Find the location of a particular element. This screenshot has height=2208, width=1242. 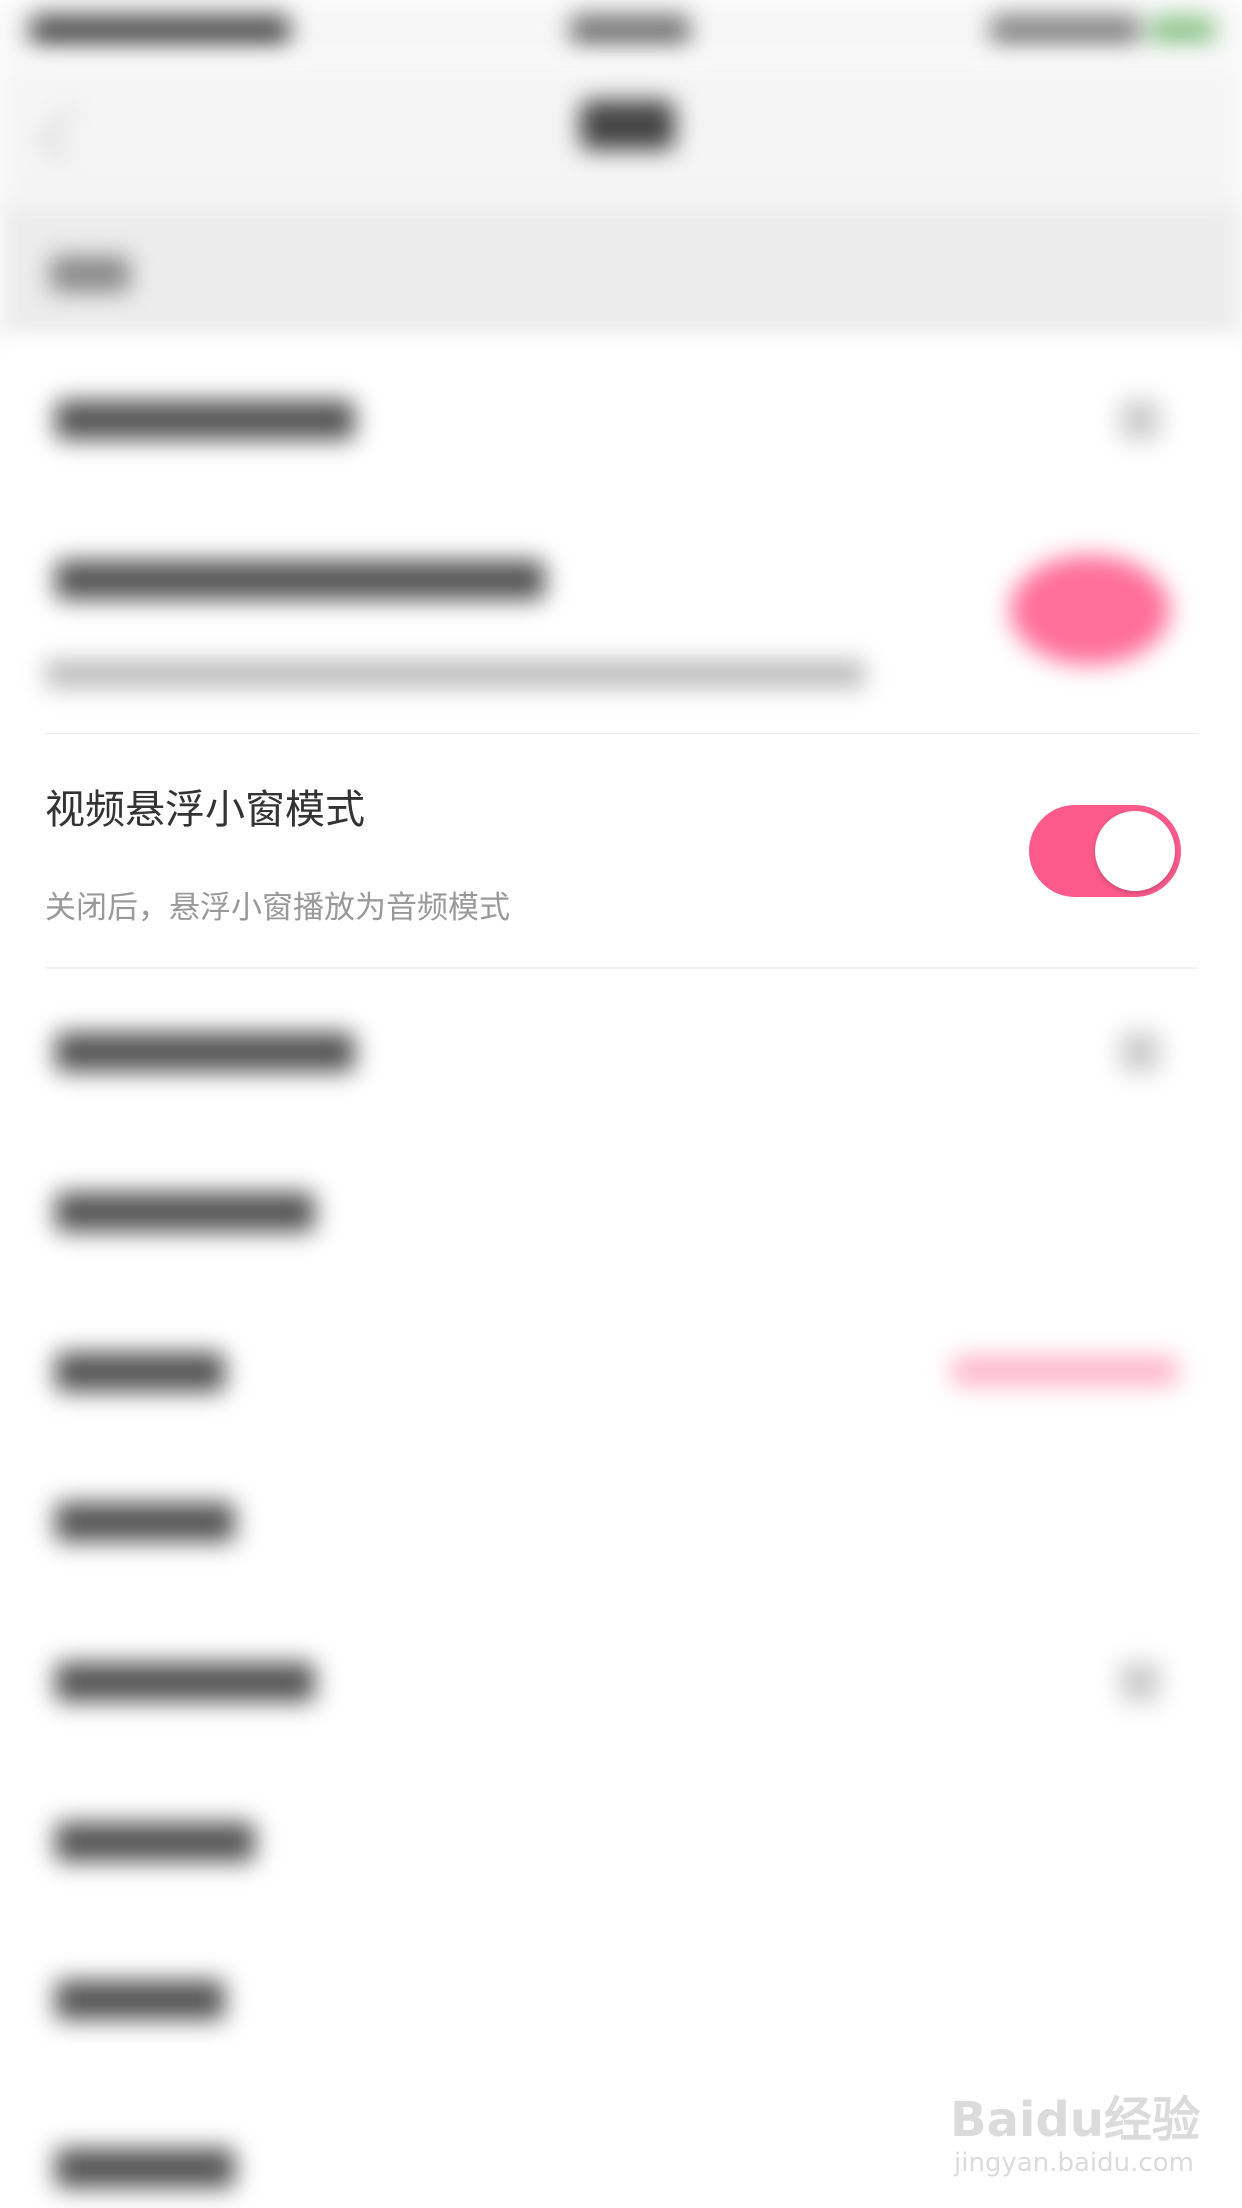

back-arrow-icon is located at coordinates (68, 135).